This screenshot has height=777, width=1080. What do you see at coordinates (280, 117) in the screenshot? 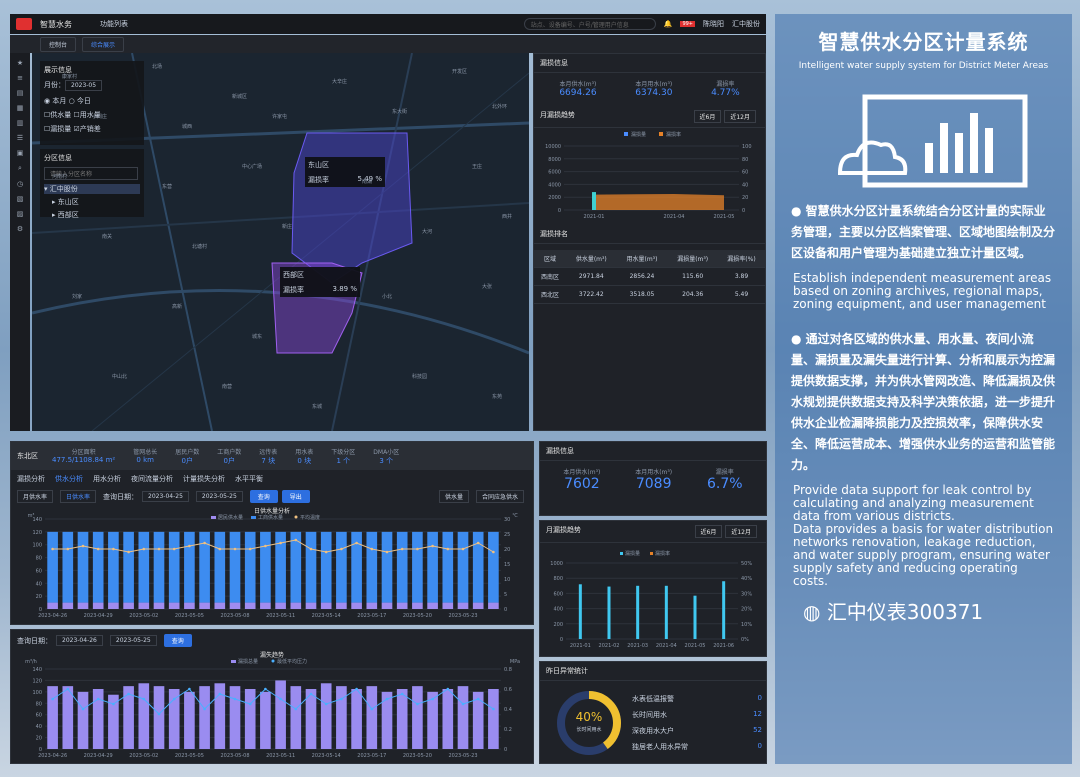
I see `map-place-label: 许家屯` at bounding box center [280, 117].